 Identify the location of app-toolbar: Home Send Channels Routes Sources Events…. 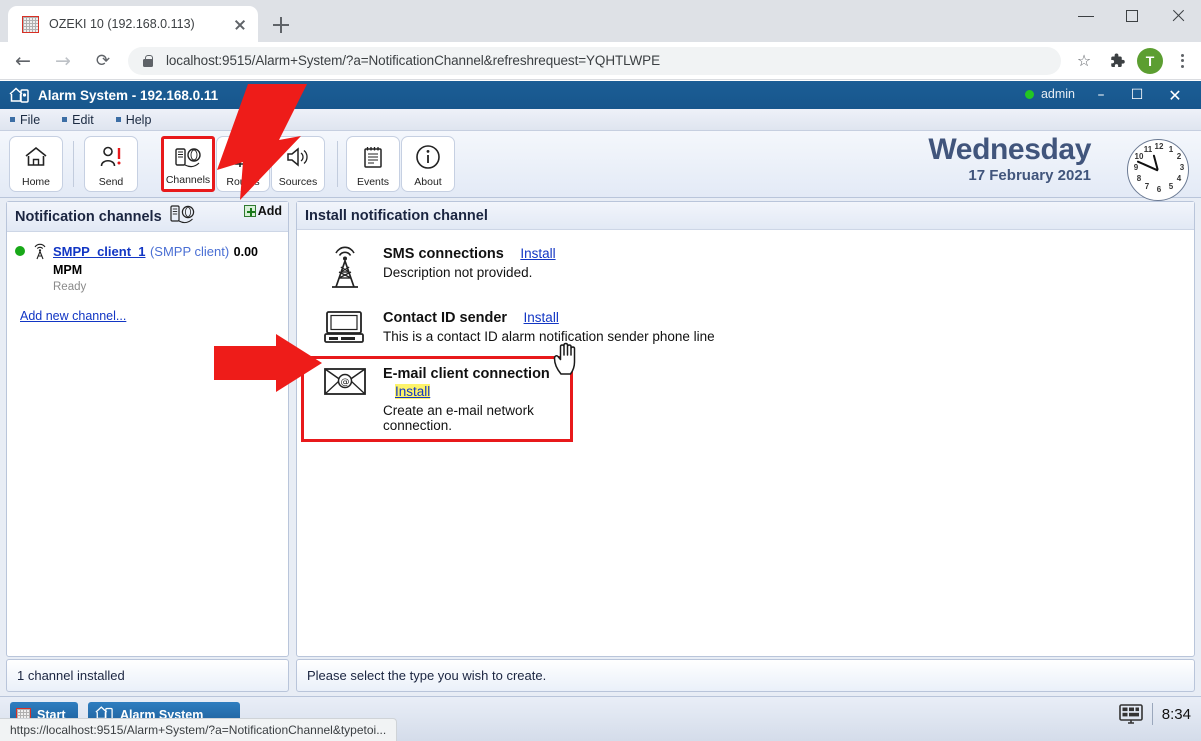
(600, 166).